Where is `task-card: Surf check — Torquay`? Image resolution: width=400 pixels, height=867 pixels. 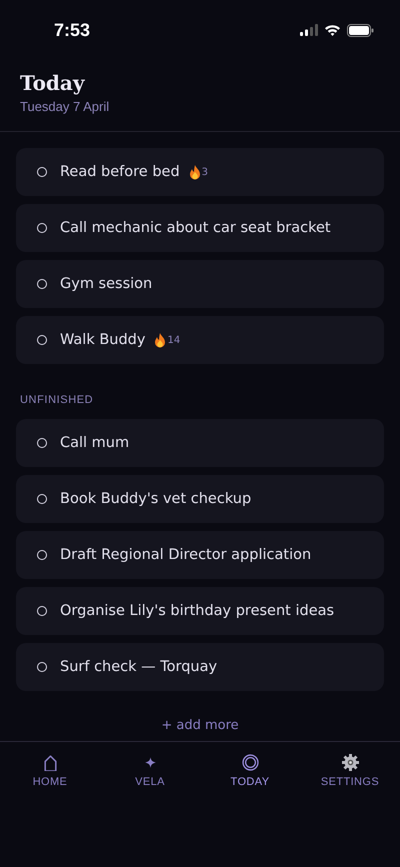
task-card: Surf check — Torquay is located at coordinates (200, 667).